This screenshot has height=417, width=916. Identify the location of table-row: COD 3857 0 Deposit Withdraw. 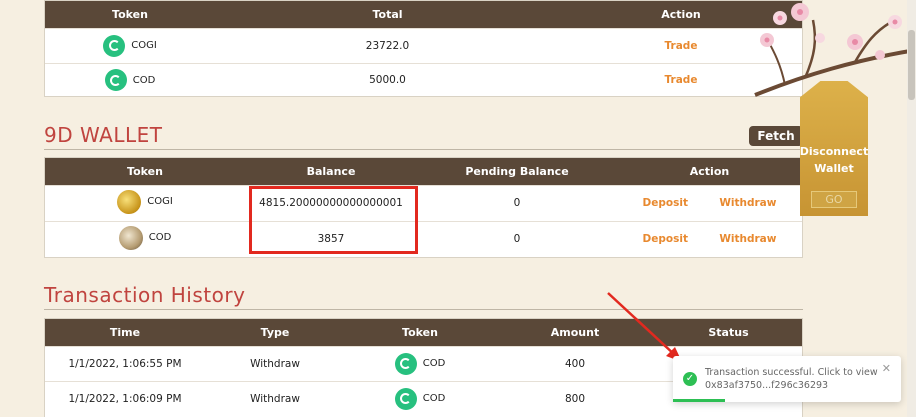
(423, 238).